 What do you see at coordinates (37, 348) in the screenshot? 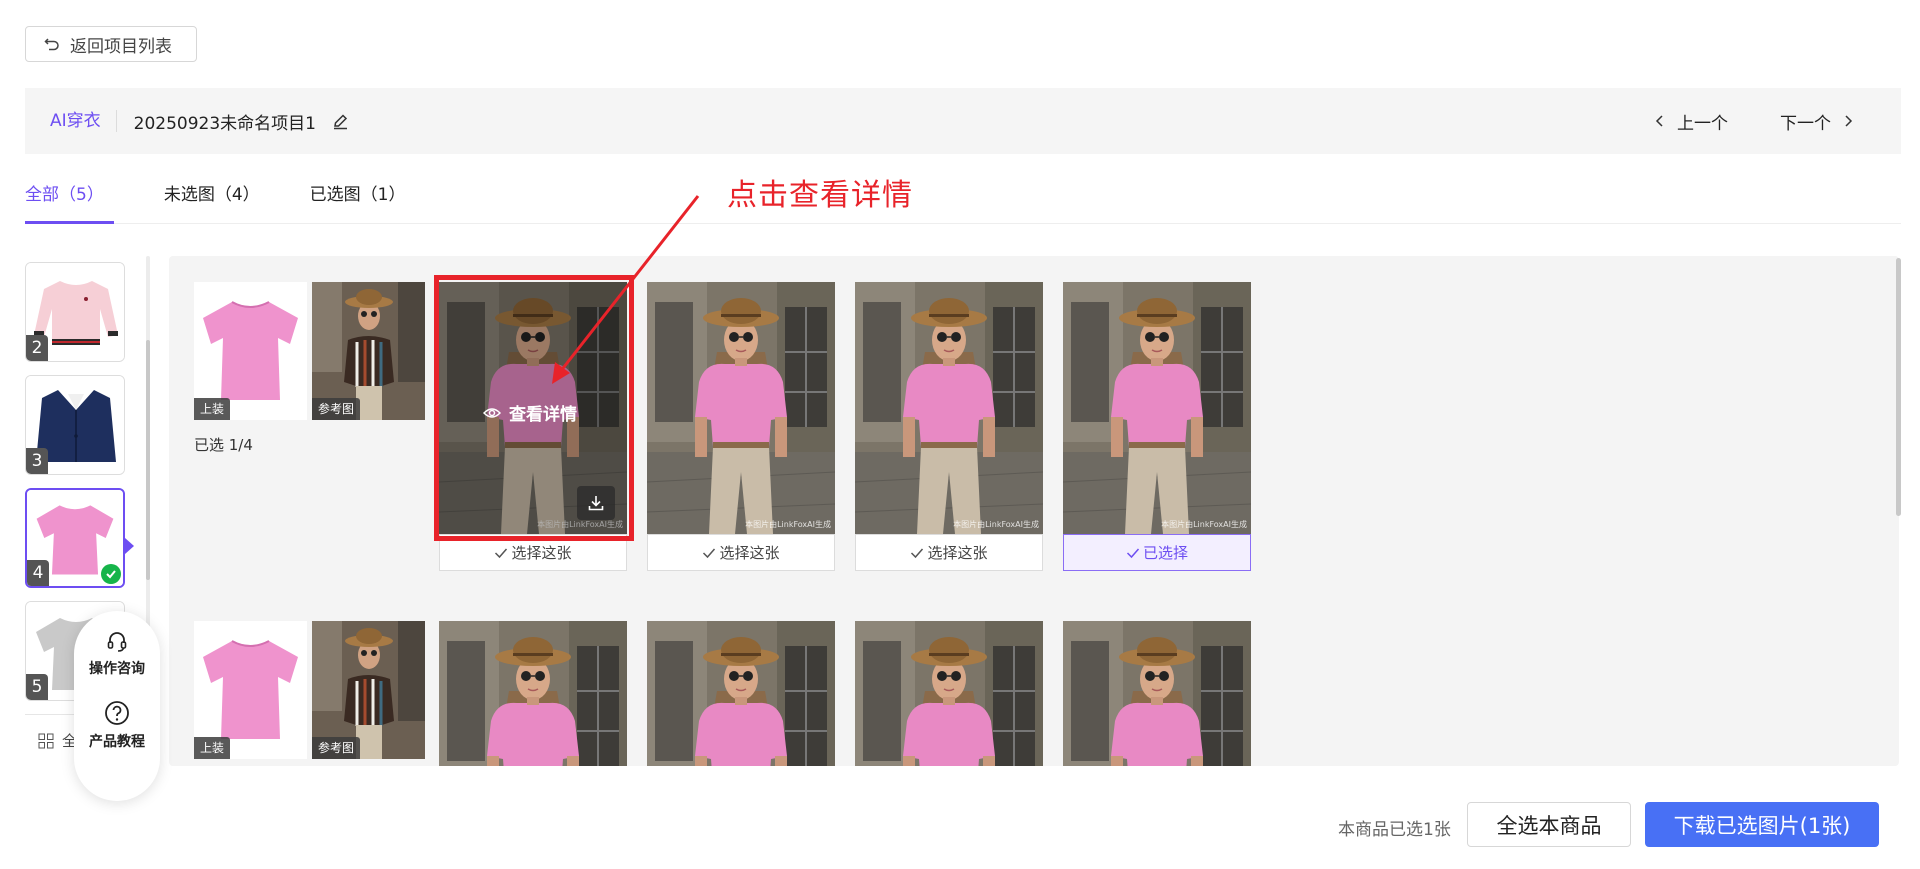
I see `thumb-number: 2` at bounding box center [37, 348].